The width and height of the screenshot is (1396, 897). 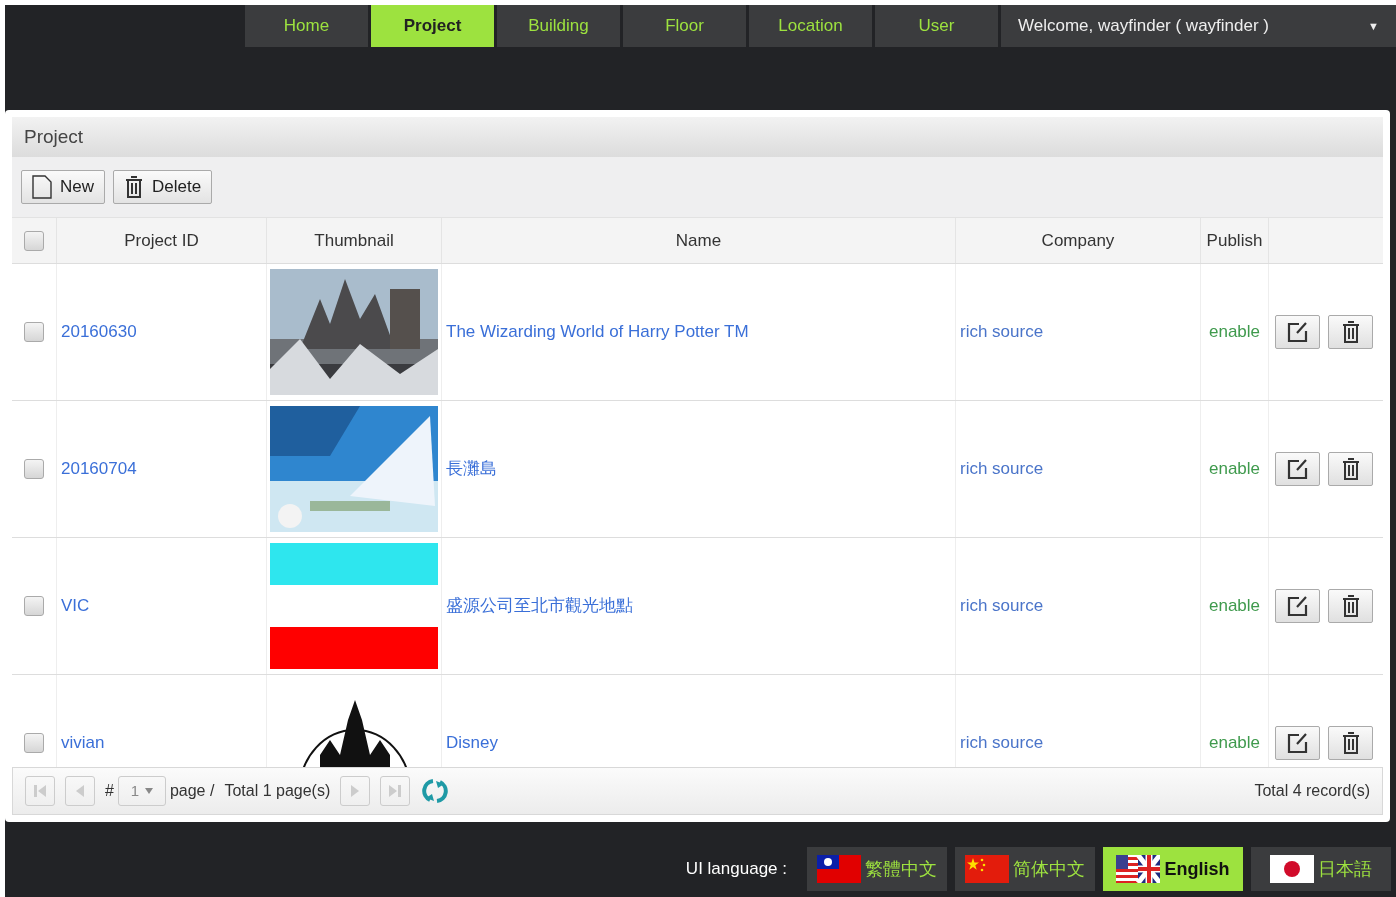 I want to click on project-name-link: Disney, so click(x=472, y=743).